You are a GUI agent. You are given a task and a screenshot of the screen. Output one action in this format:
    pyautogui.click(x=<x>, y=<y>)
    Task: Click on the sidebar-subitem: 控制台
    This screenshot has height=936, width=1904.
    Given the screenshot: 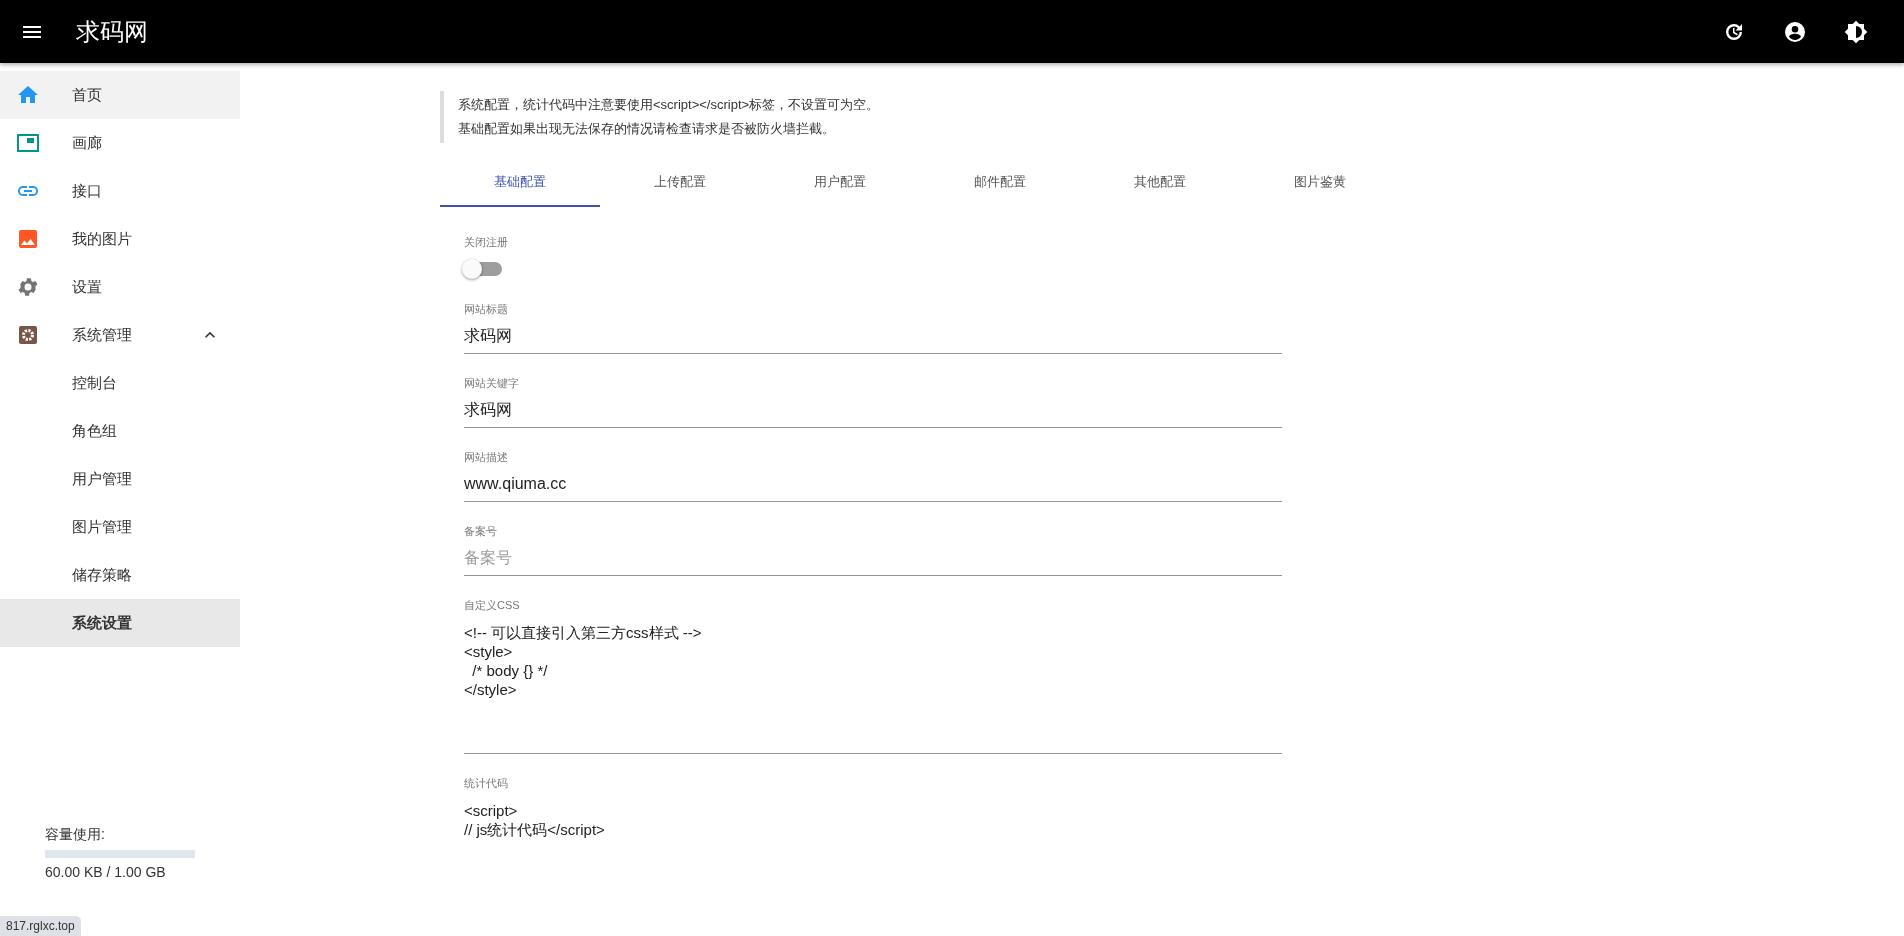 What is the action you would take?
    pyautogui.click(x=120, y=383)
    